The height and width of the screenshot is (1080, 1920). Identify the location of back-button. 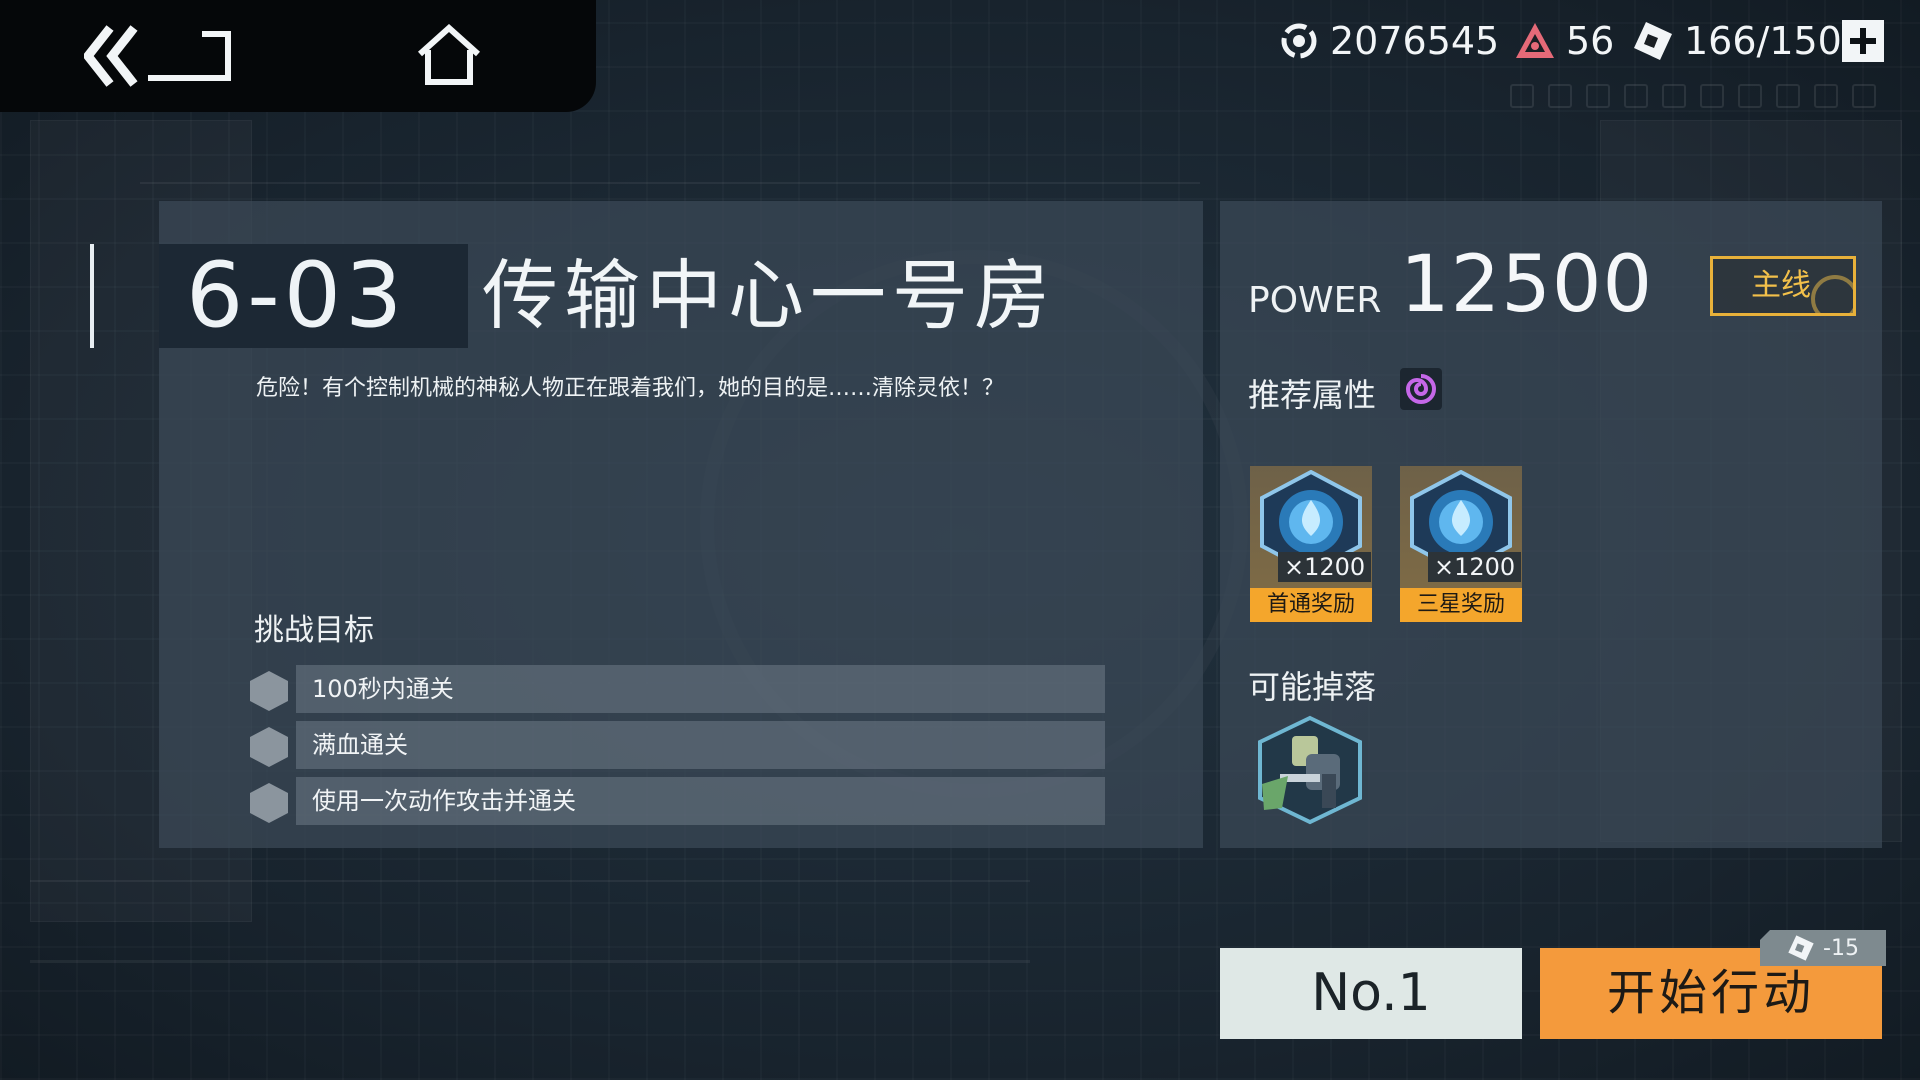
(158, 56).